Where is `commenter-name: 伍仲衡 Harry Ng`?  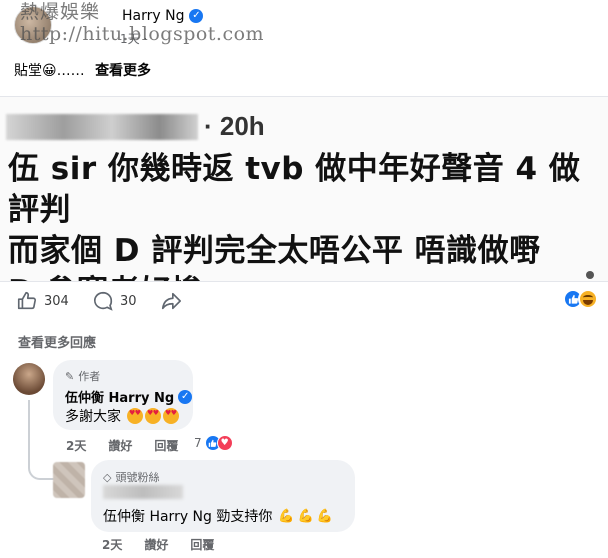
commenter-name: 伍仲衡 Harry Ng is located at coordinates (119, 396).